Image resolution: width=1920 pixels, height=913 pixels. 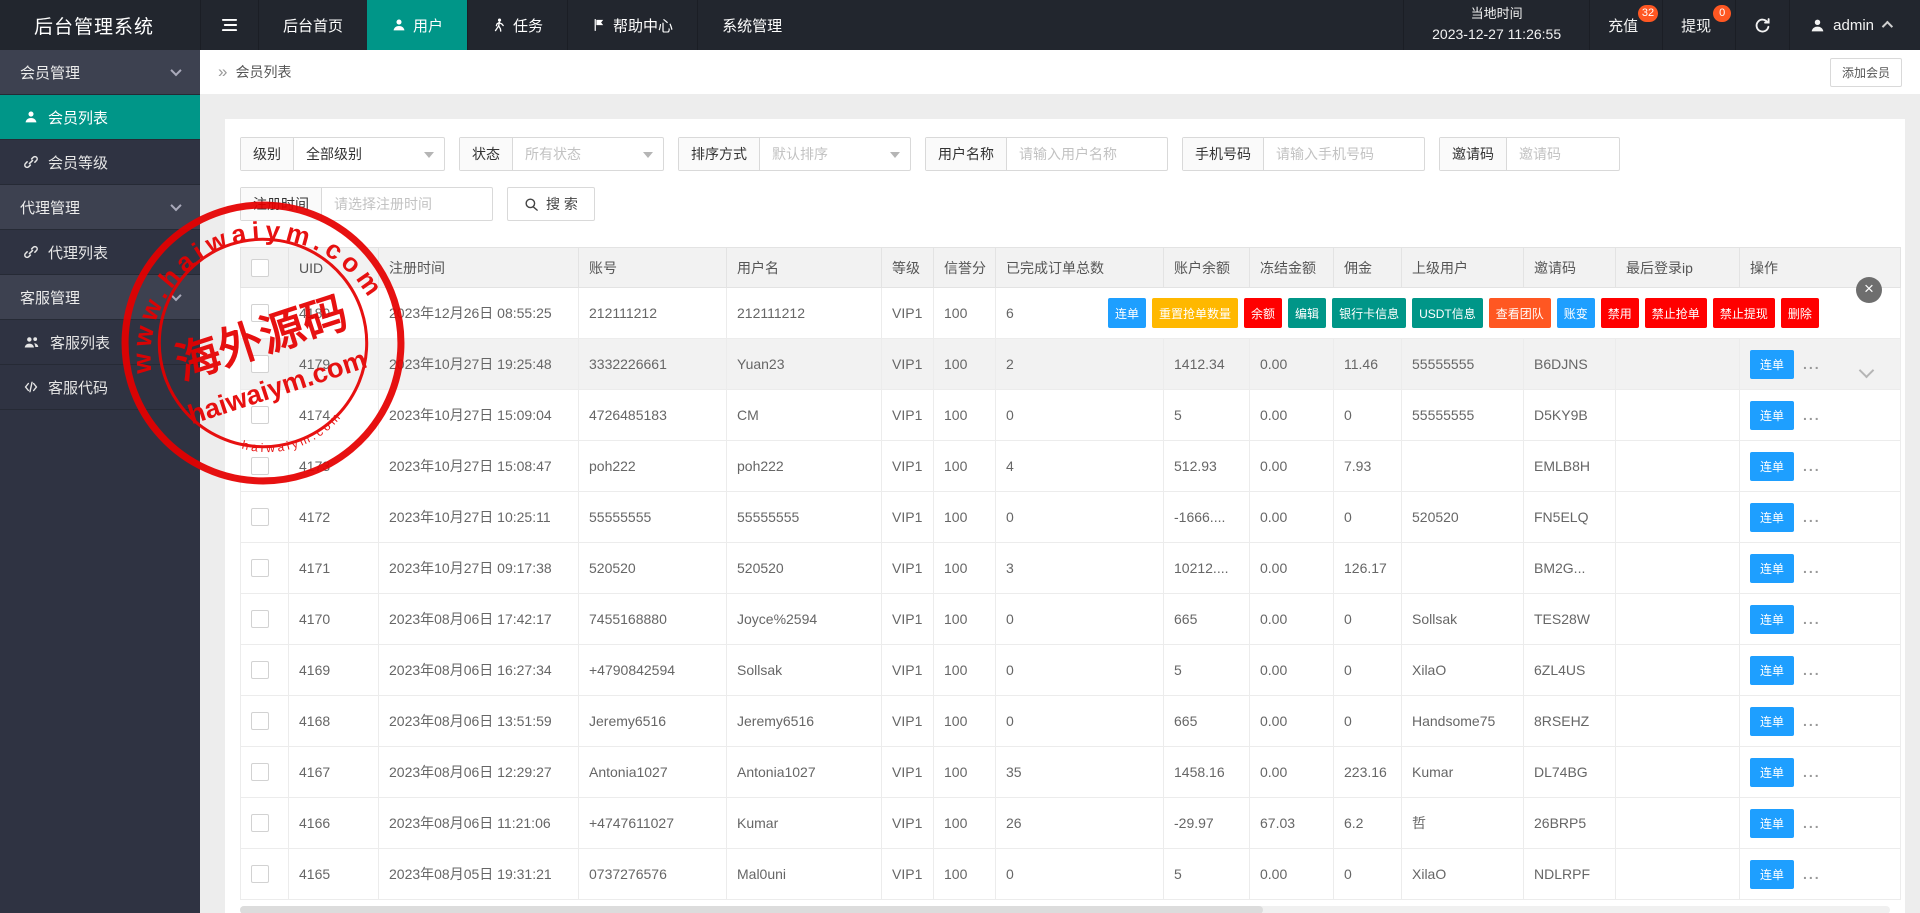 What do you see at coordinates (1854, 25) in the screenshot?
I see `user-menu: admin` at bounding box center [1854, 25].